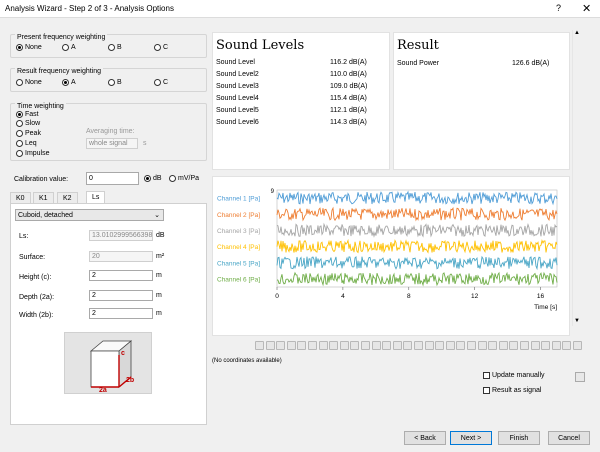 The height and width of the screenshot is (452, 600). Describe the element at coordinates (312, 345) in the screenshot. I see `record-icon` at that location.